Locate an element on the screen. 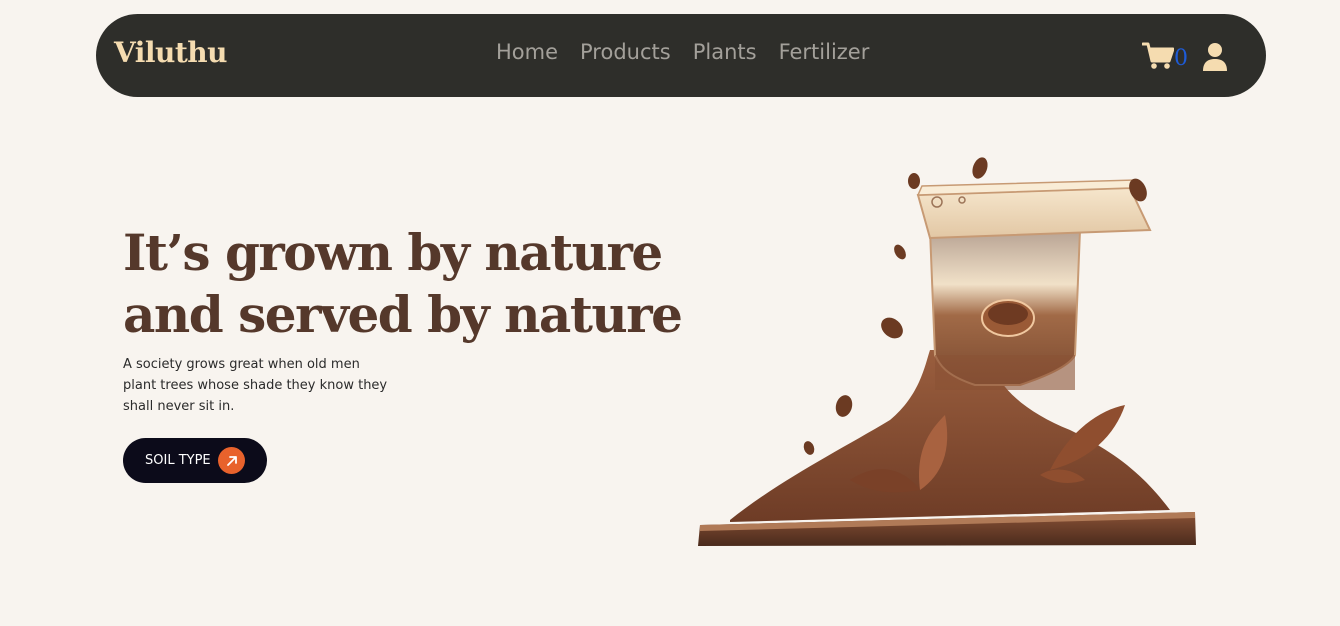 This screenshot has height=626, width=1340. brand-logo: Viluthu is located at coordinates (171, 52).